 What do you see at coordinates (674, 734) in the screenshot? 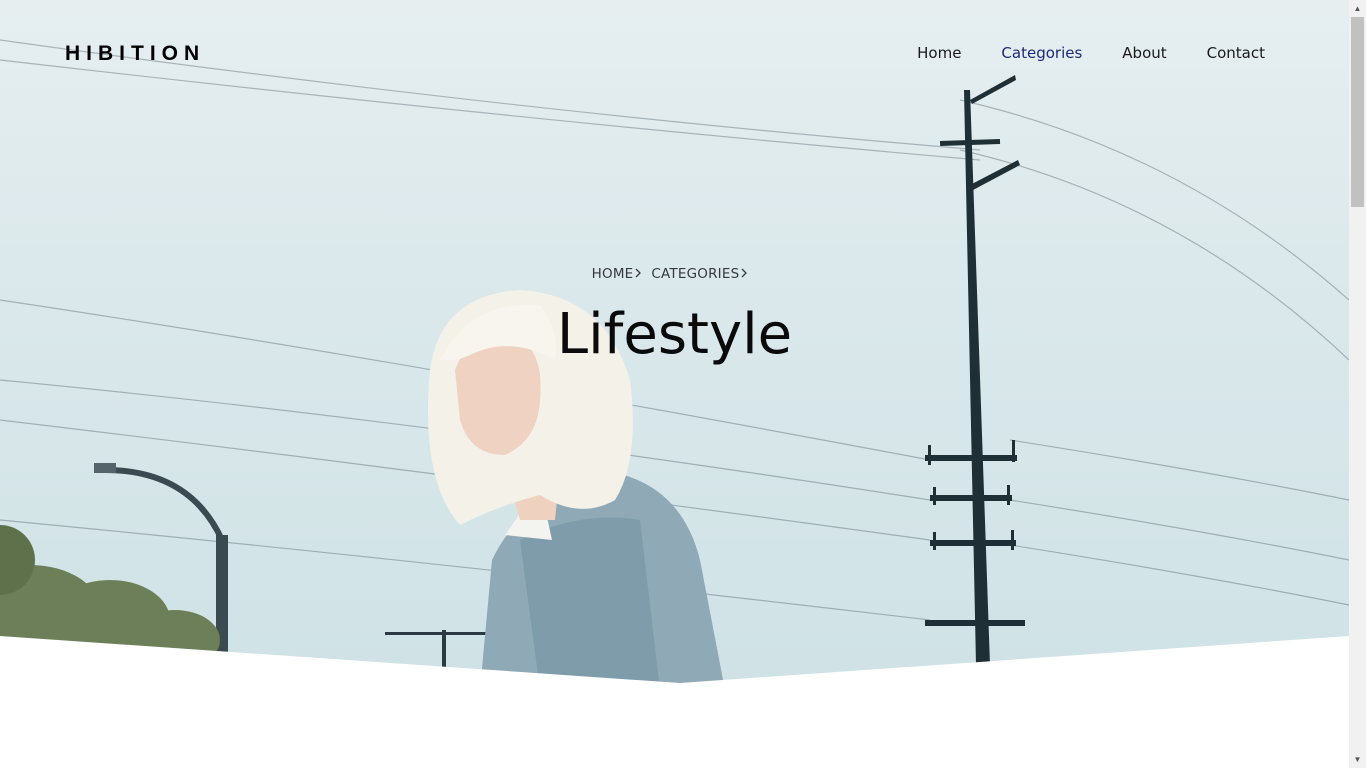
I see `content-area` at bounding box center [674, 734].